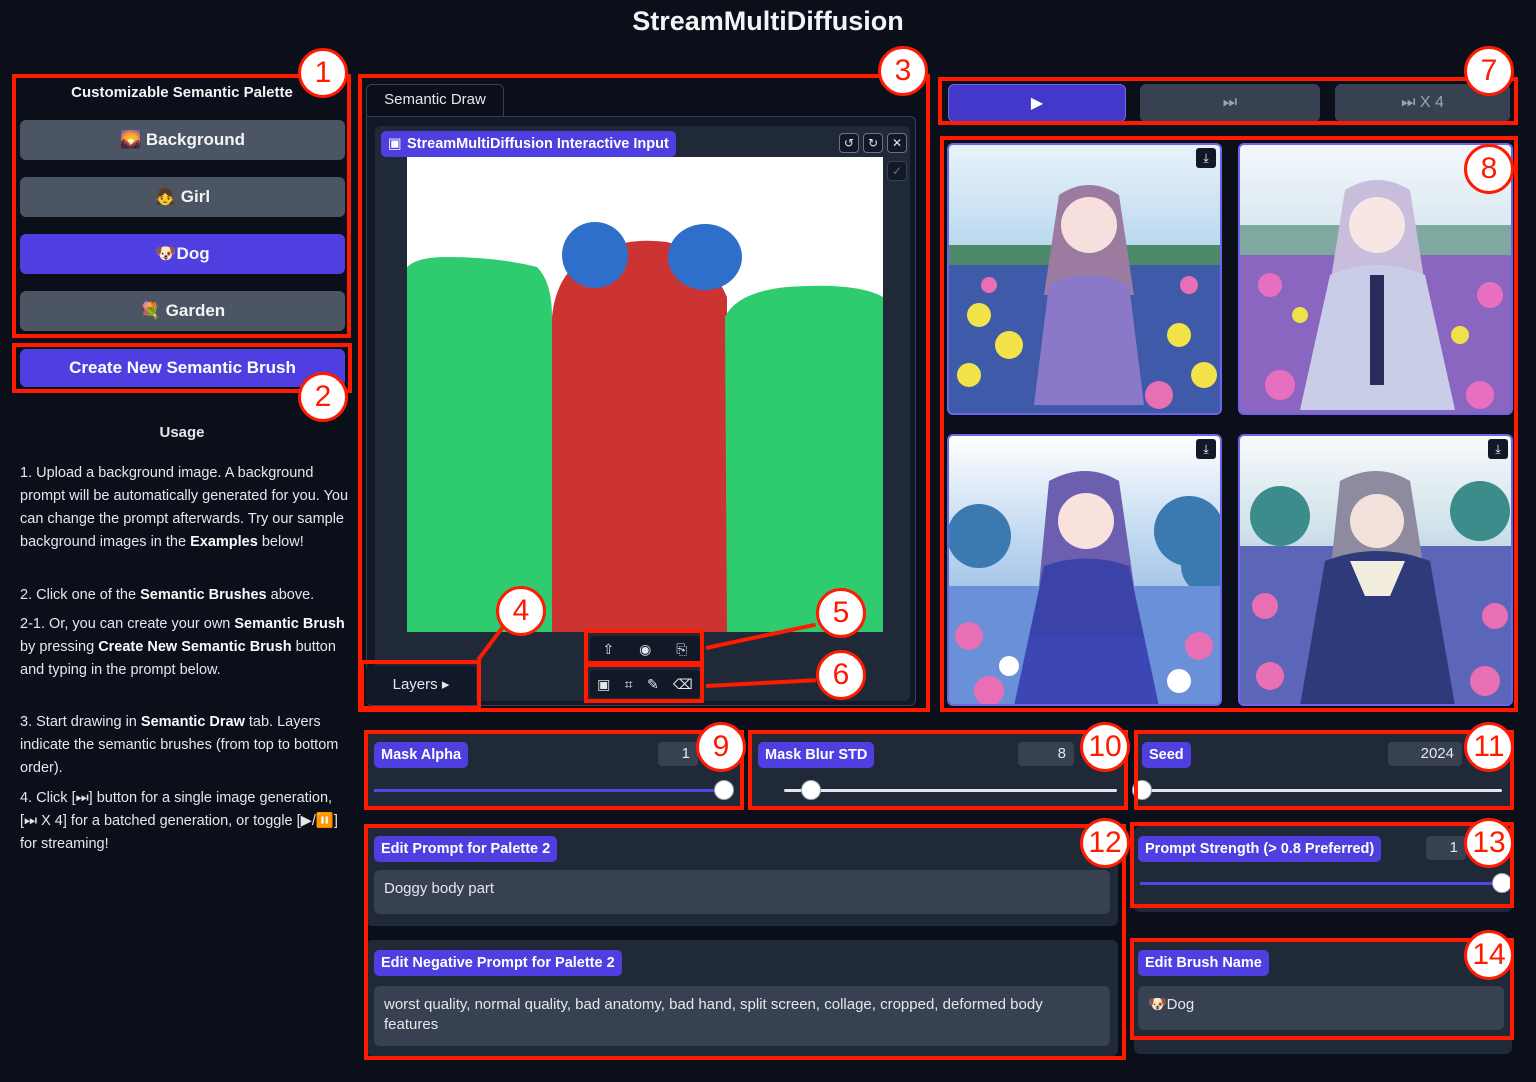  I want to click on image-icon: ▣, so click(395, 144).